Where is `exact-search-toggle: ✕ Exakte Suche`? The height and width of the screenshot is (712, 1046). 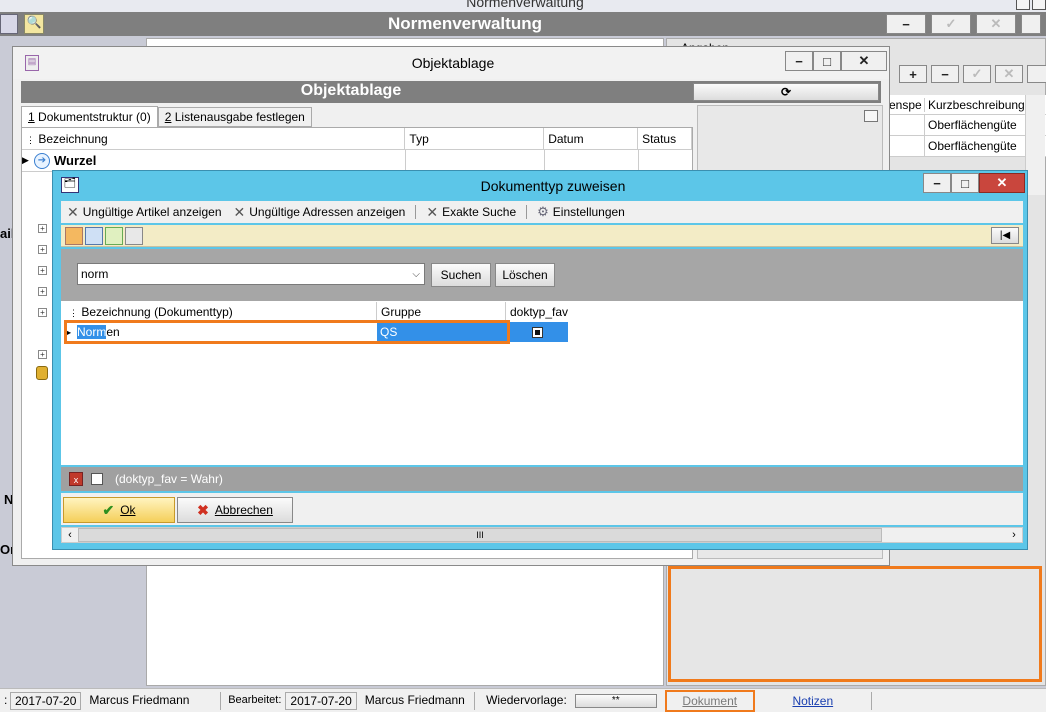 exact-search-toggle: ✕ Exakte Suche is located at coordinates (471, 212).